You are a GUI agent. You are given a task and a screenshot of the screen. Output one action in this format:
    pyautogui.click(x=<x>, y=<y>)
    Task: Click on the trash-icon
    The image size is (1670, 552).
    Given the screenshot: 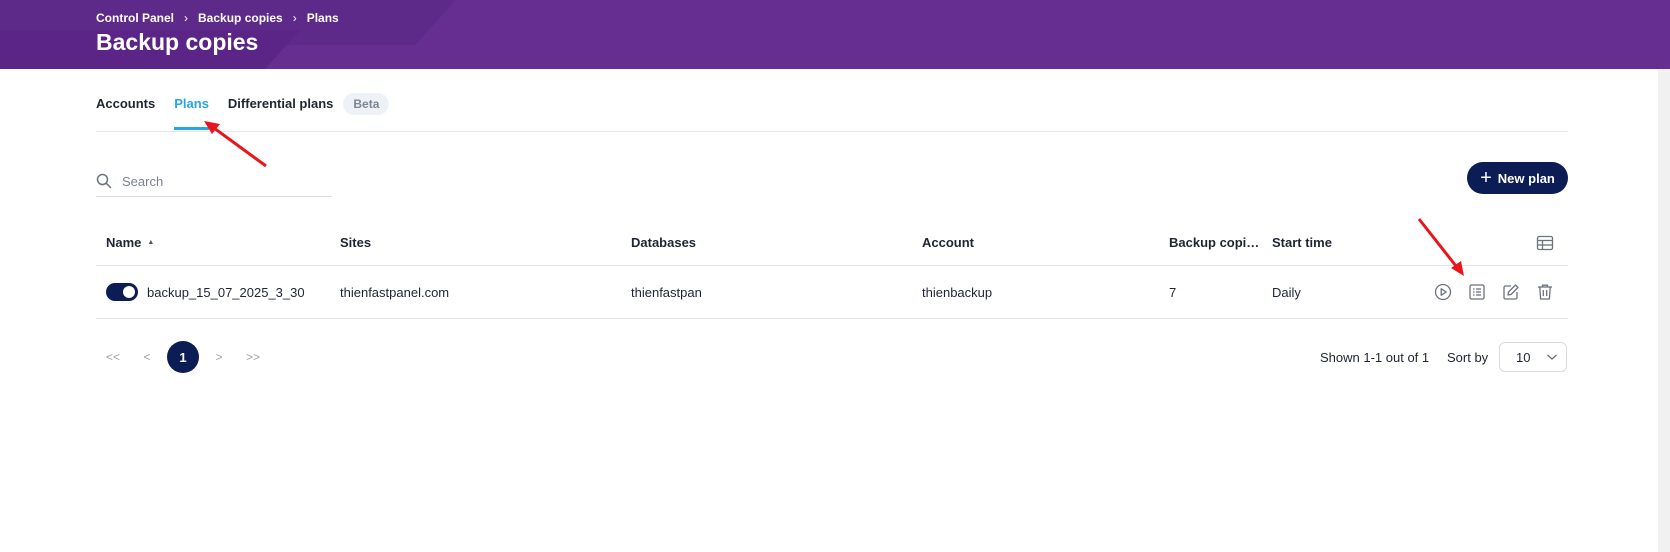 What is the action you would take?
    pyautogui.click(x=1545, y=292)
    